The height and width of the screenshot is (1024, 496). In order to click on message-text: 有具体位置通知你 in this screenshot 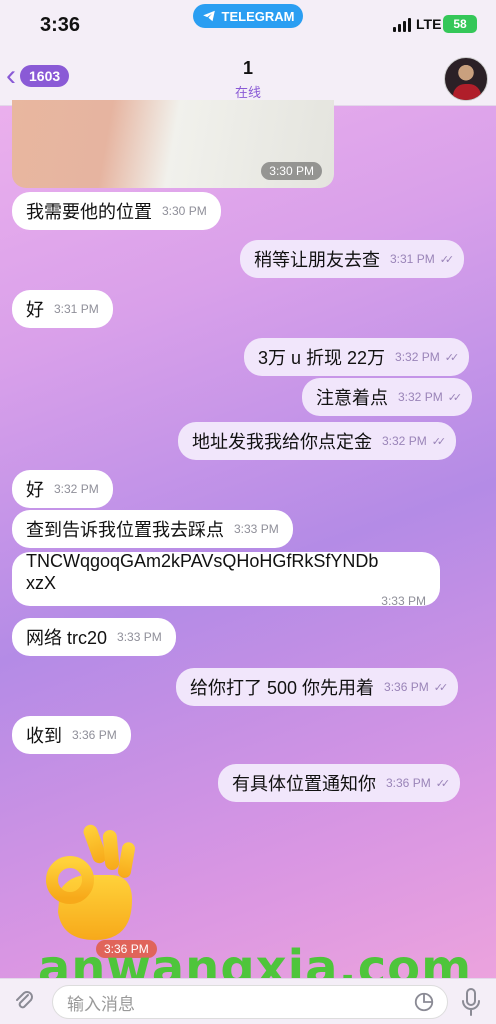, I will do `click(304, 784)`.